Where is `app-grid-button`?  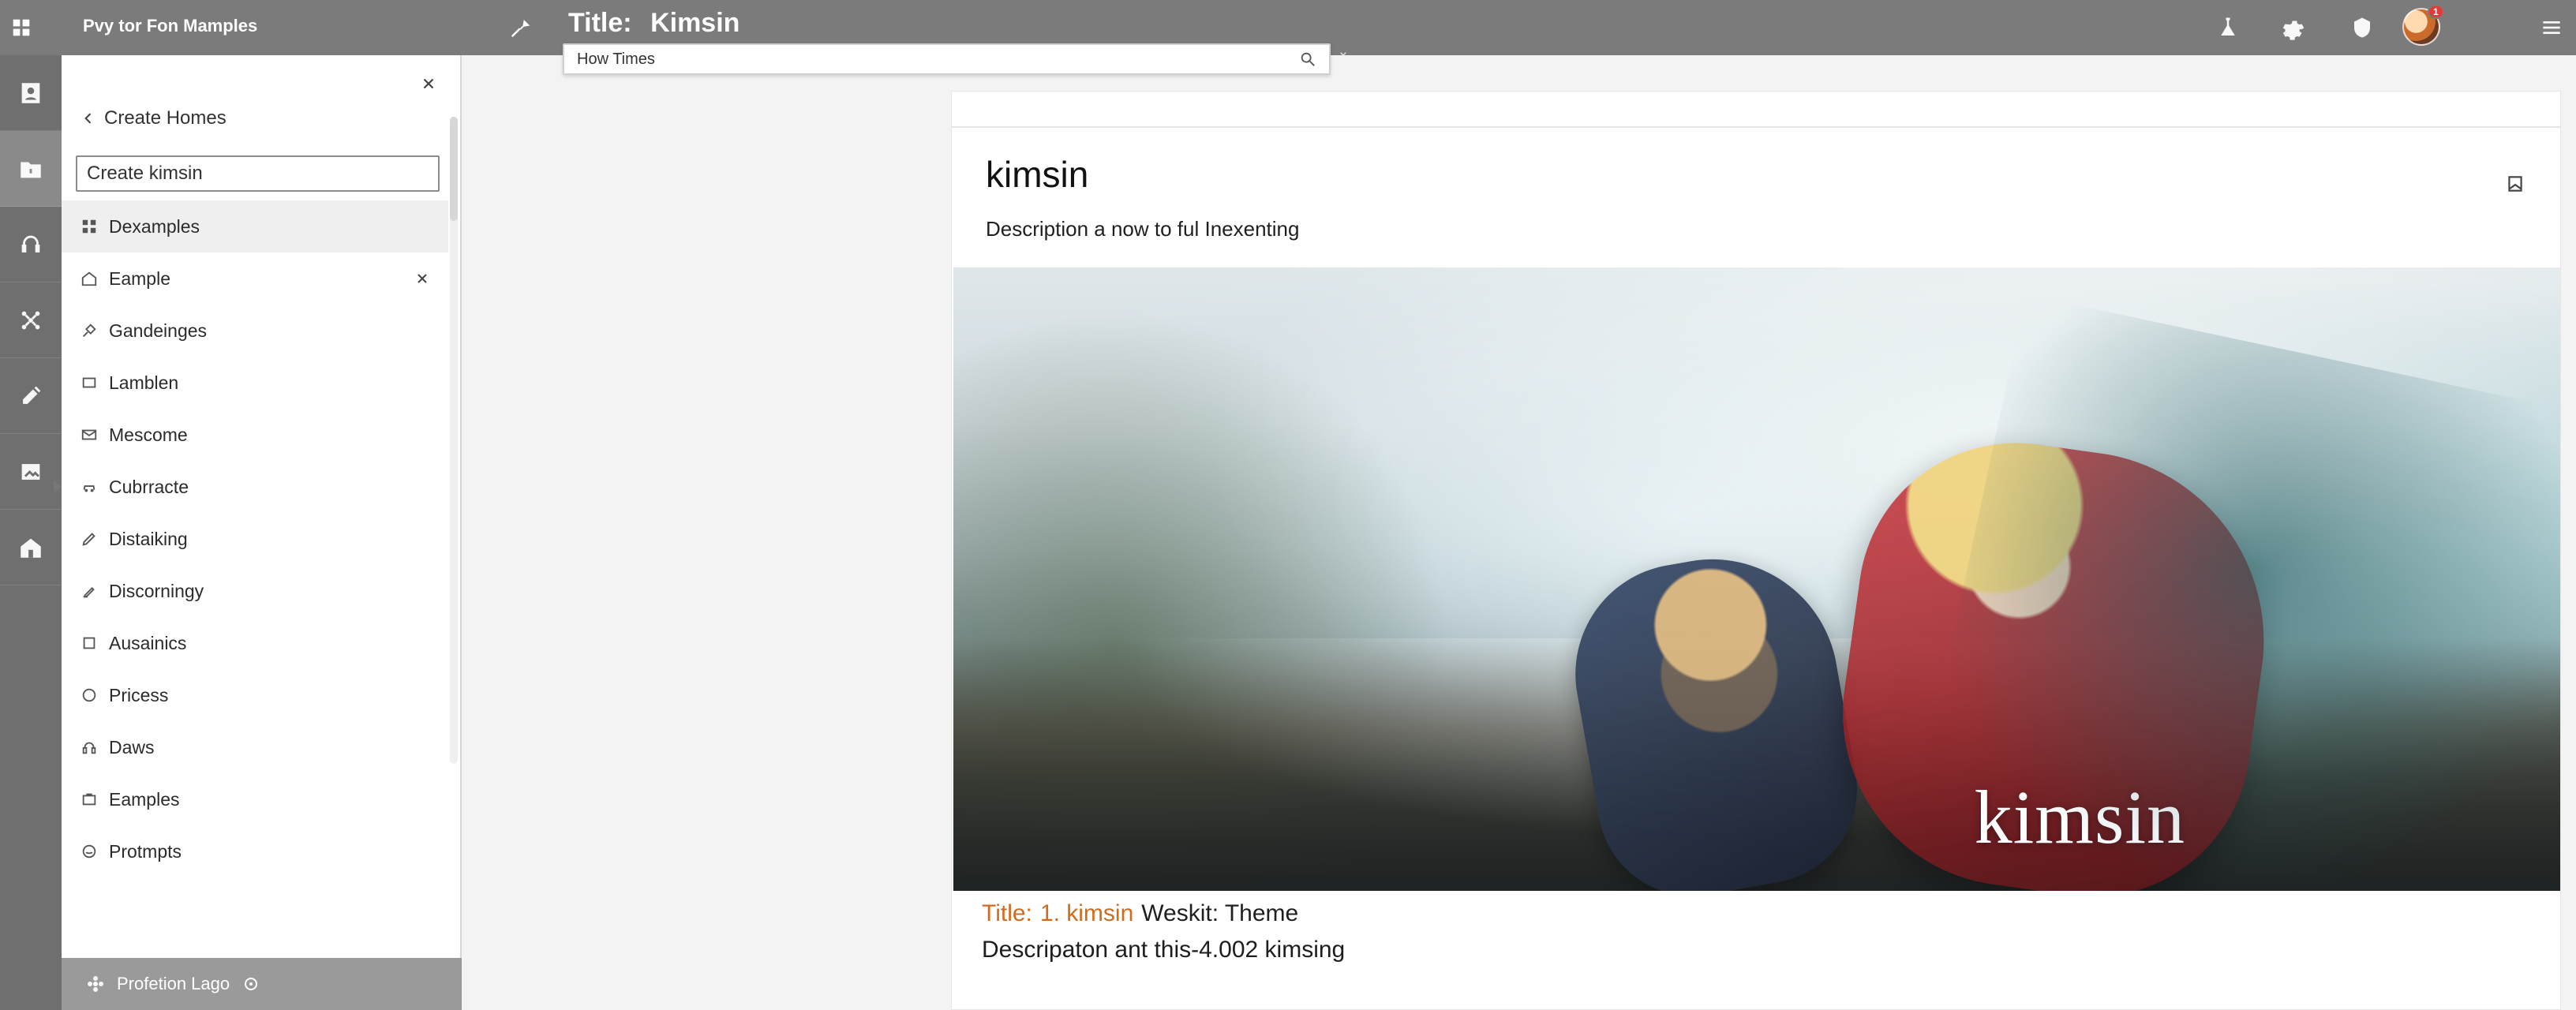
app-grid-button is located at coordinates (21, 28).